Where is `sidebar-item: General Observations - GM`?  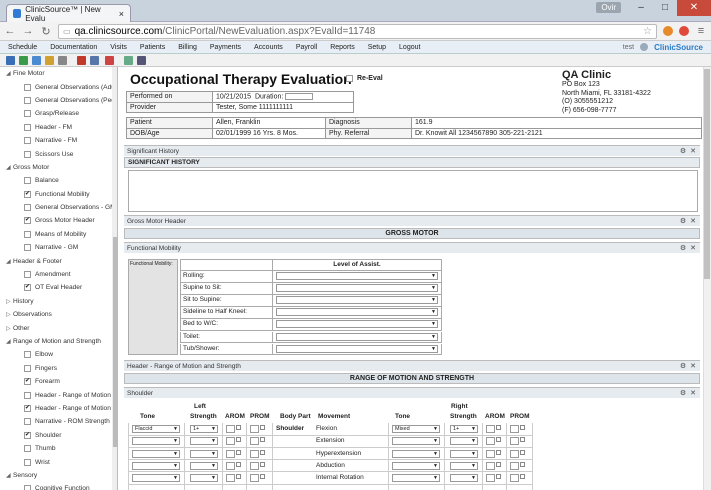
sidebar-item: General Observations - GM is located at coordinates (58, 207).